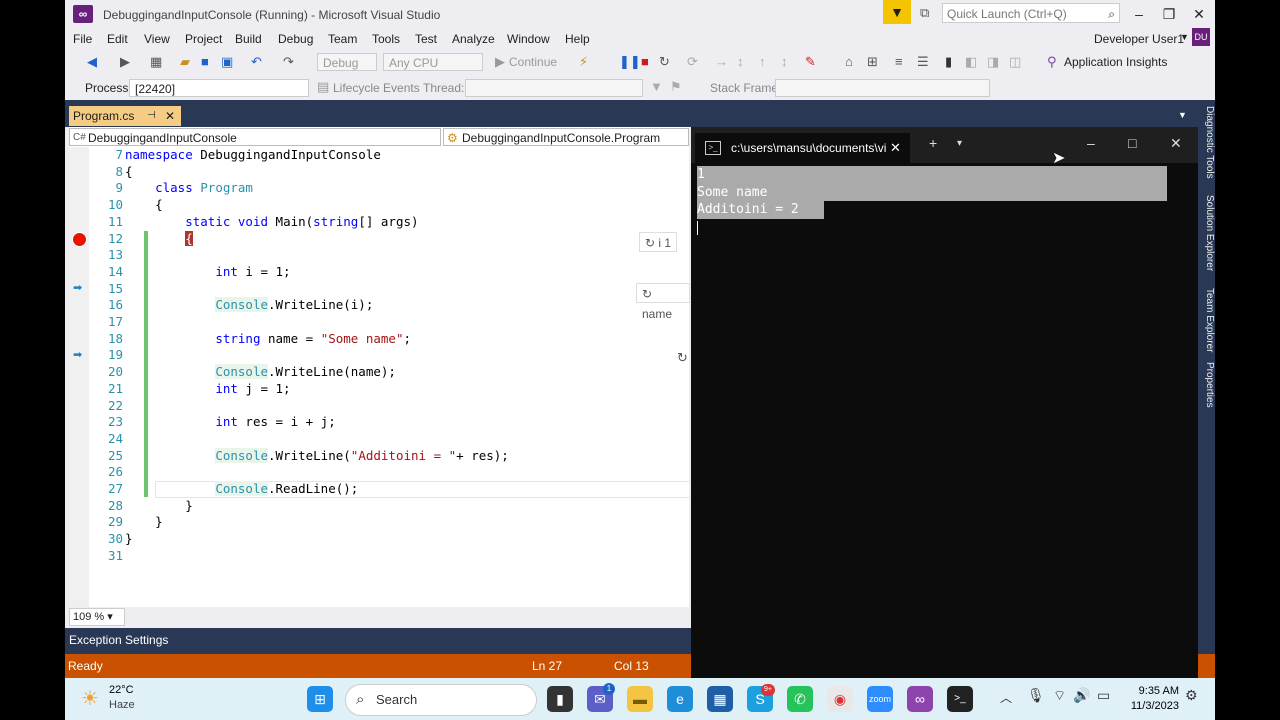  Describe the element at coordinates (560, 699) in the screenshot. I see `task-view-icon: ▮` at that location.